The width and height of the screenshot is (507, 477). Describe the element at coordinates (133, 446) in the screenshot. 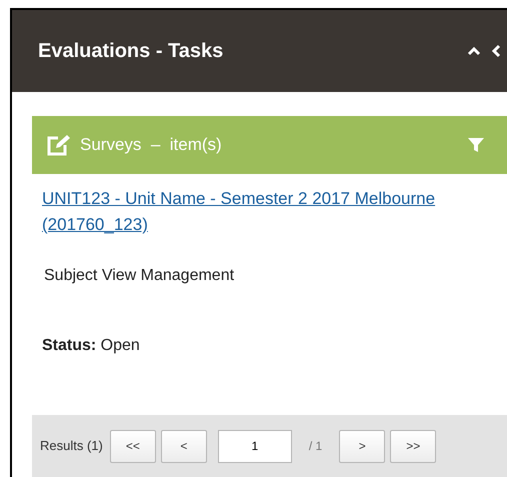

I see `first-page-button: <<` at that location.